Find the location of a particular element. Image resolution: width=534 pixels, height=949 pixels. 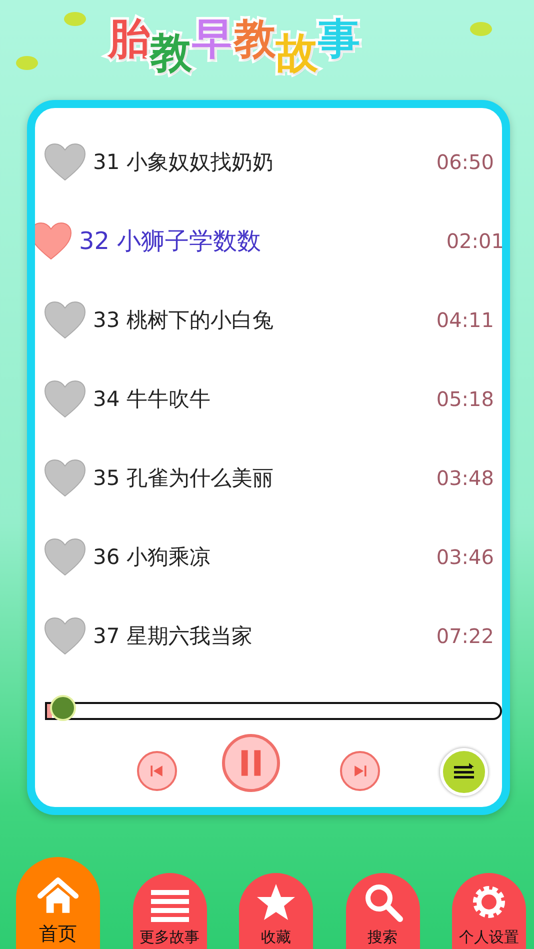

story-title: 32 小狮子学数数 is located at coordinates (262, 240).